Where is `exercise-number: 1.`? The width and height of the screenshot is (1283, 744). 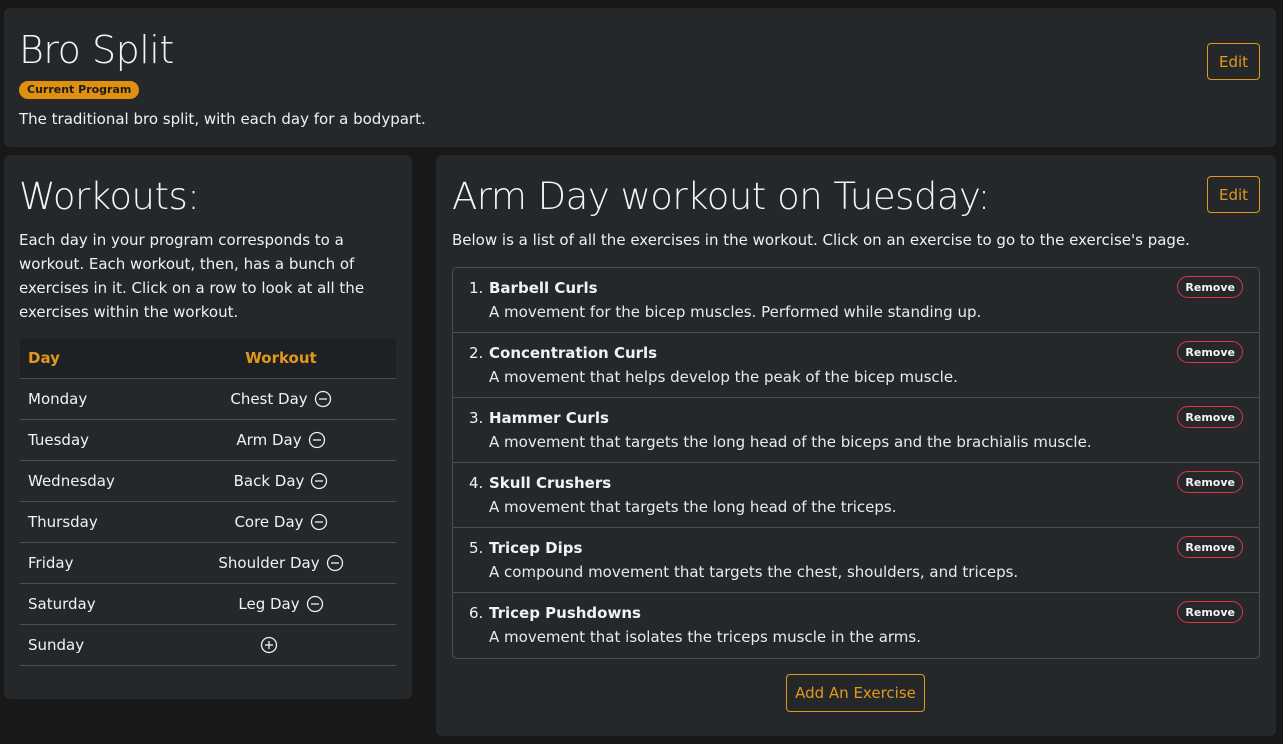
exercise-number: 1. is located at coordinates (476, 288).